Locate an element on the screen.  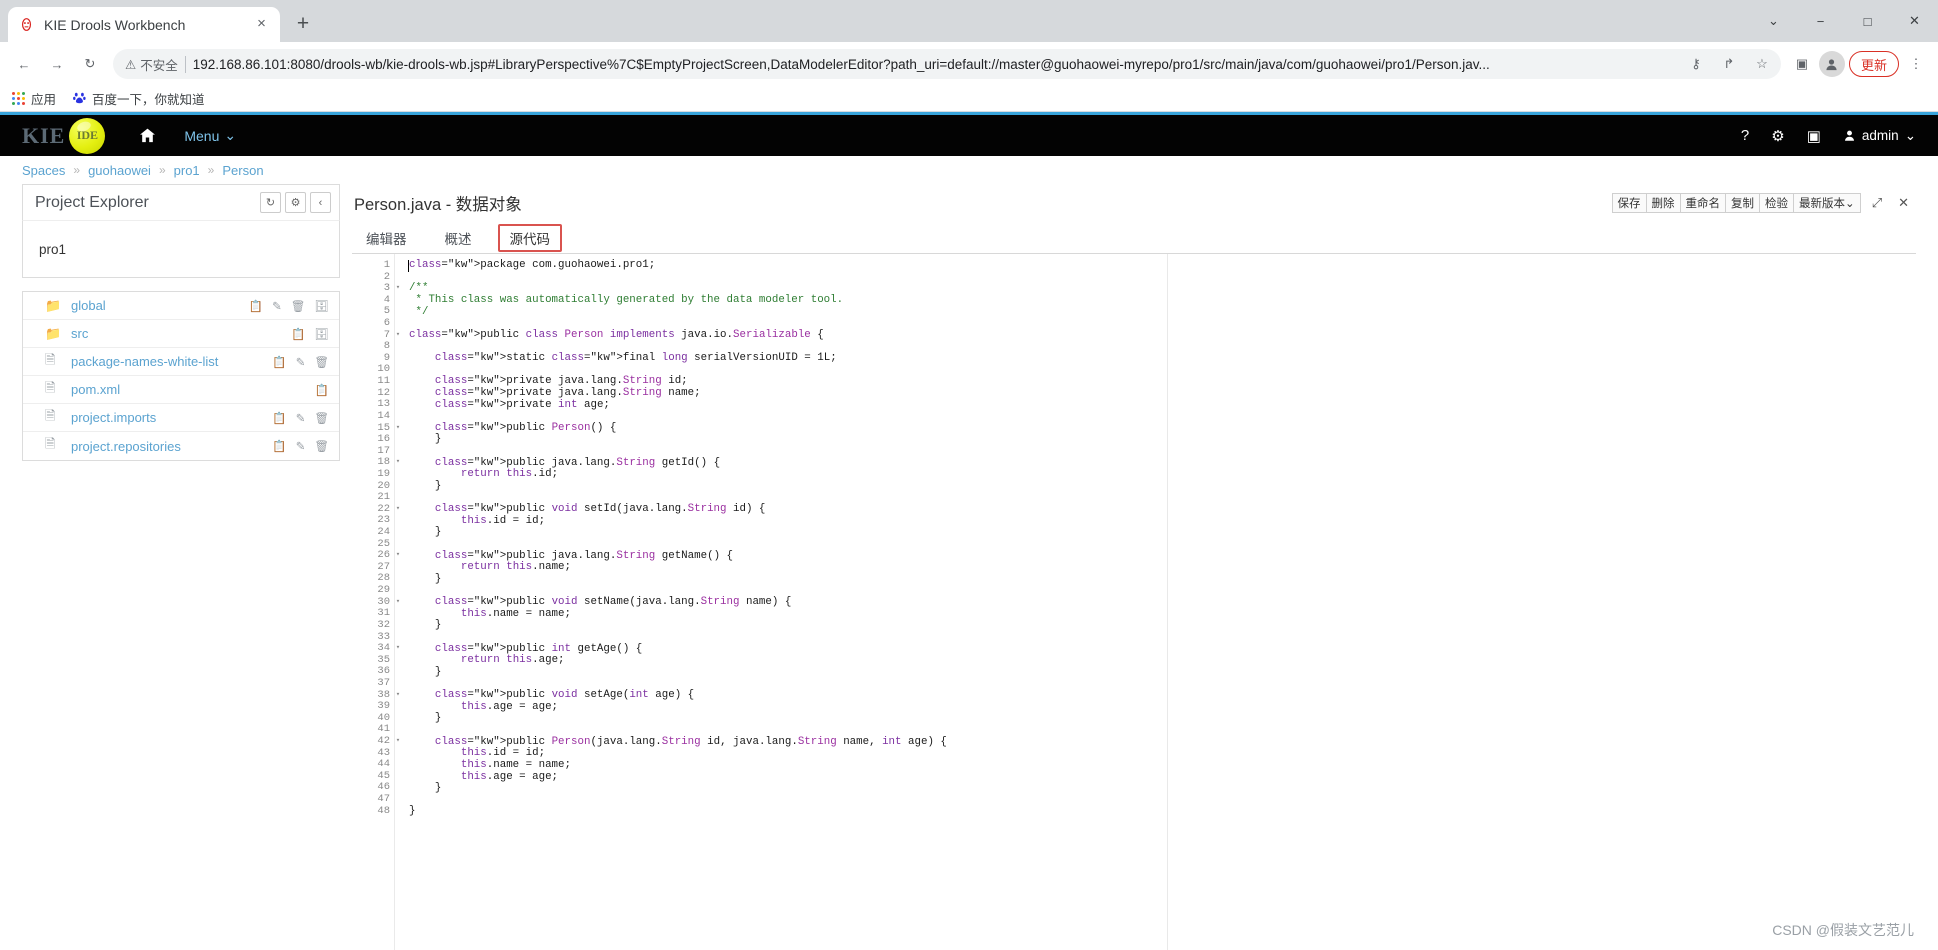
side-panel-icon: ▣ is located at coordinates (1802, 64).